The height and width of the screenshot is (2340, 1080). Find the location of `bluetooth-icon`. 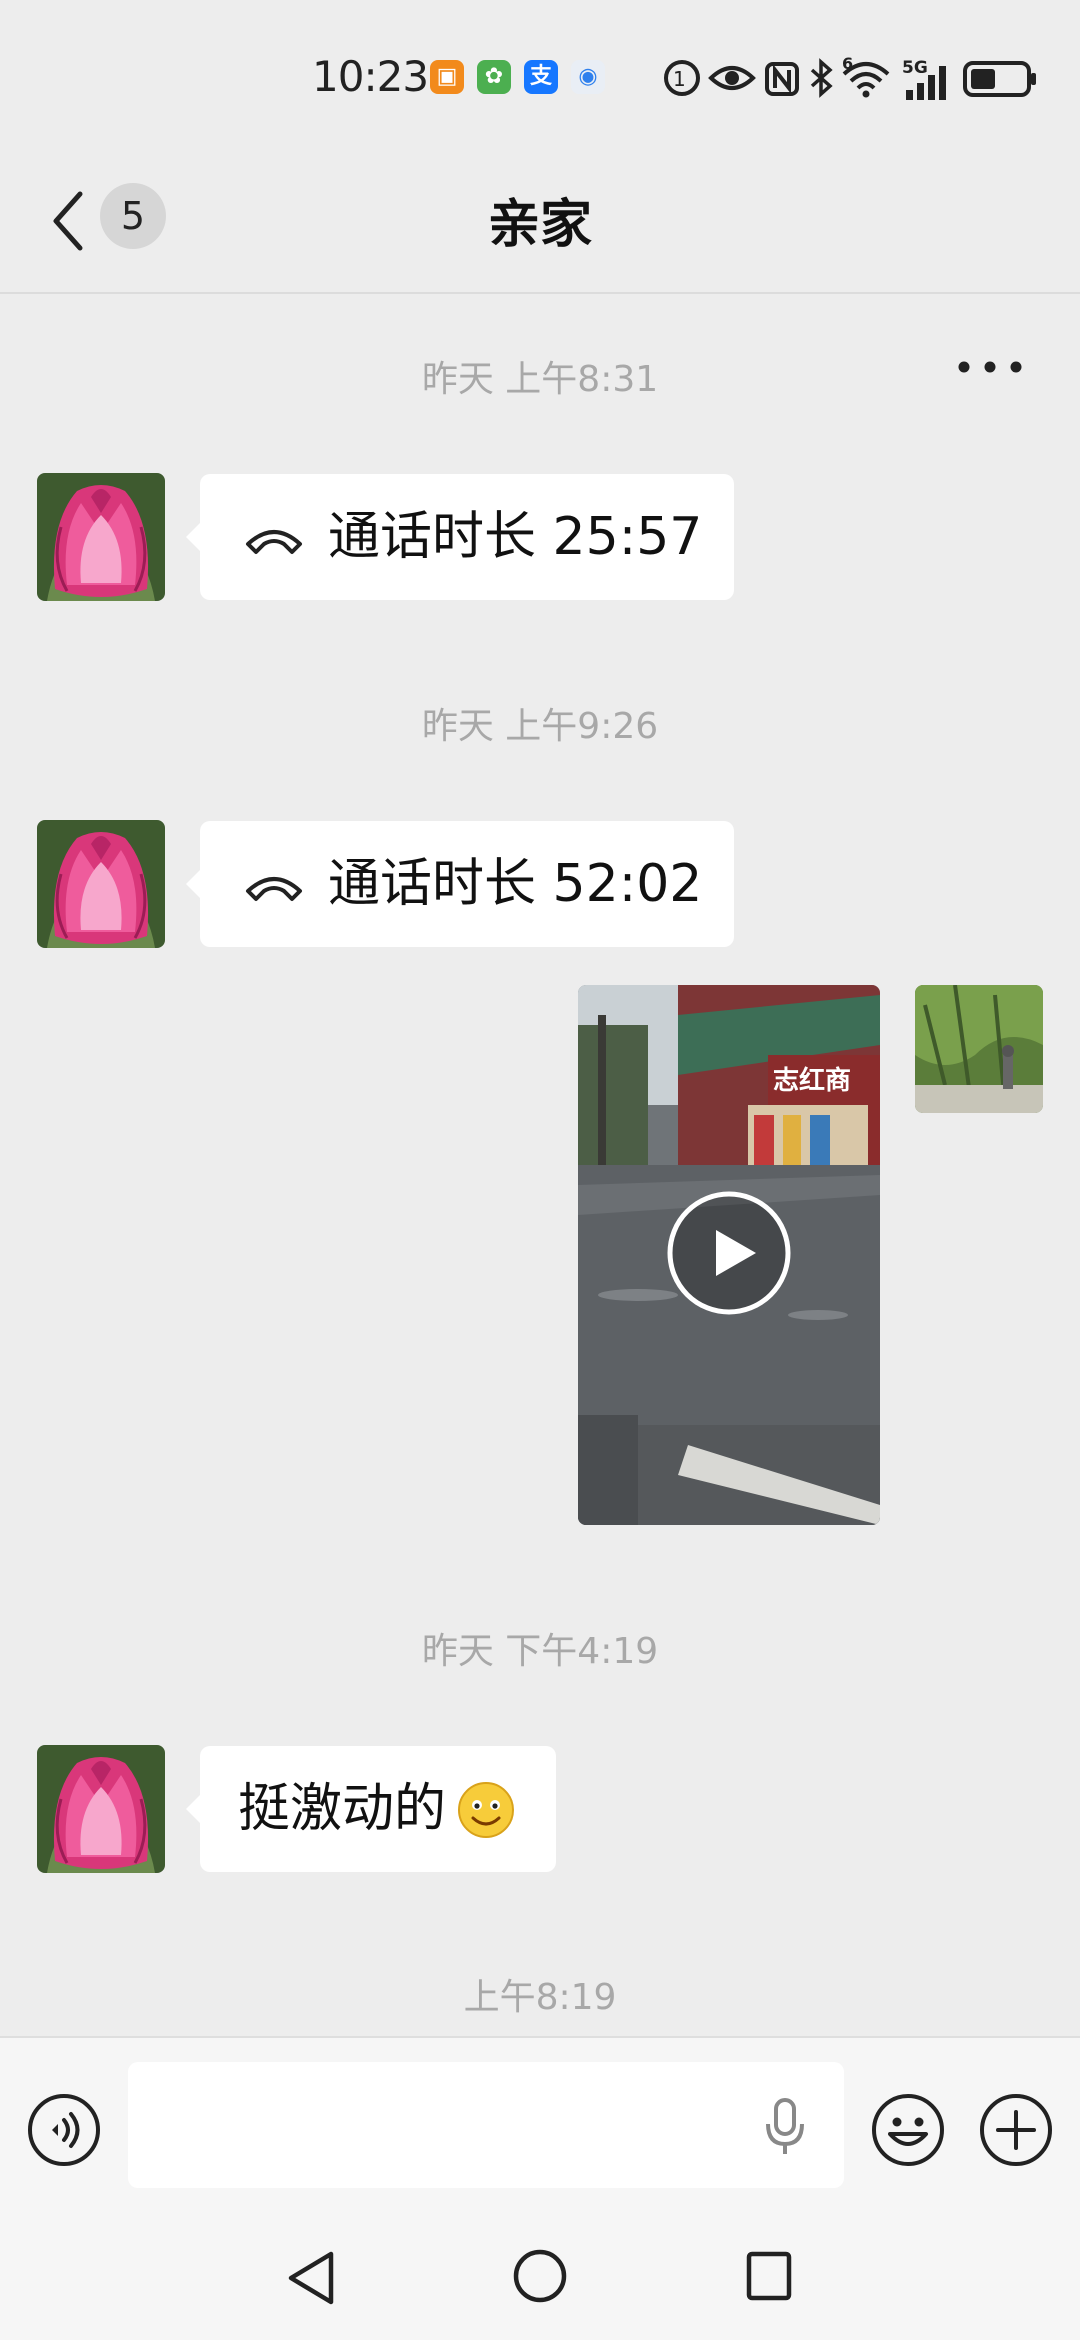

bluetooth-icon is located at coordinates (821, 78).